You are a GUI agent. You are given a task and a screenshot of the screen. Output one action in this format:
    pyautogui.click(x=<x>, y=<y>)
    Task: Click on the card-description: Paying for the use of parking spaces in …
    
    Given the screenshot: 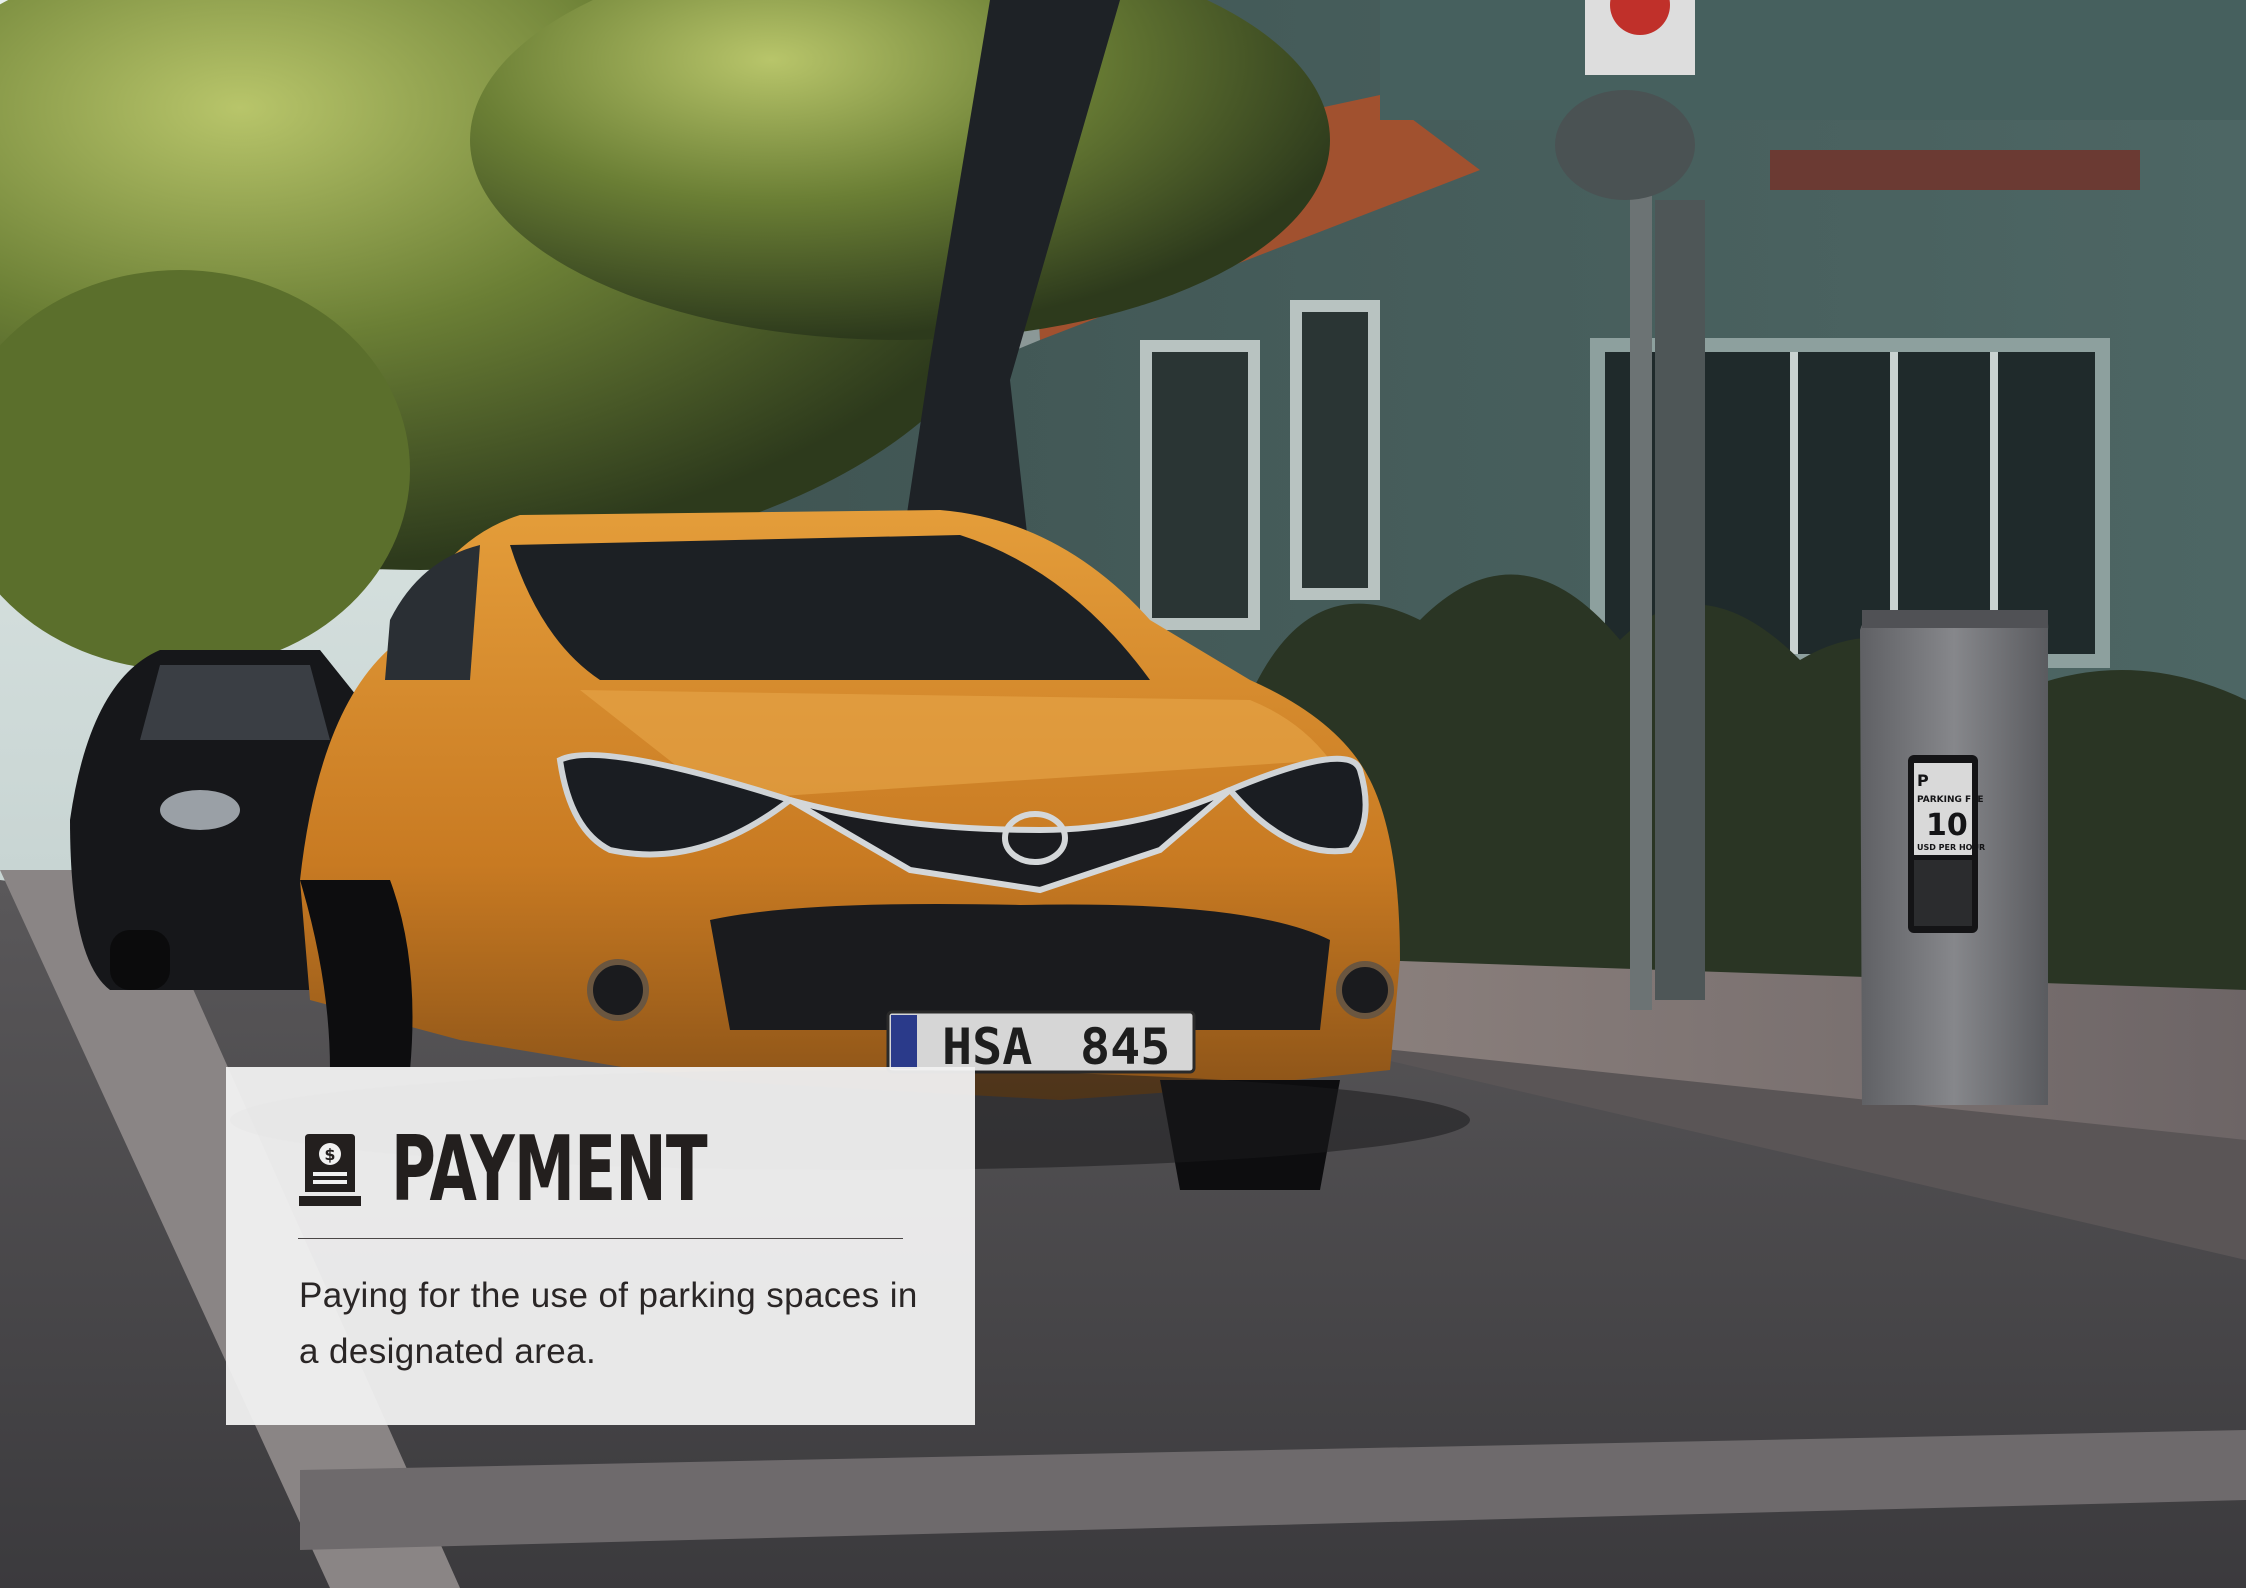 What is the action you would take?
    pyautogui.click(x=608, y=1323)
    